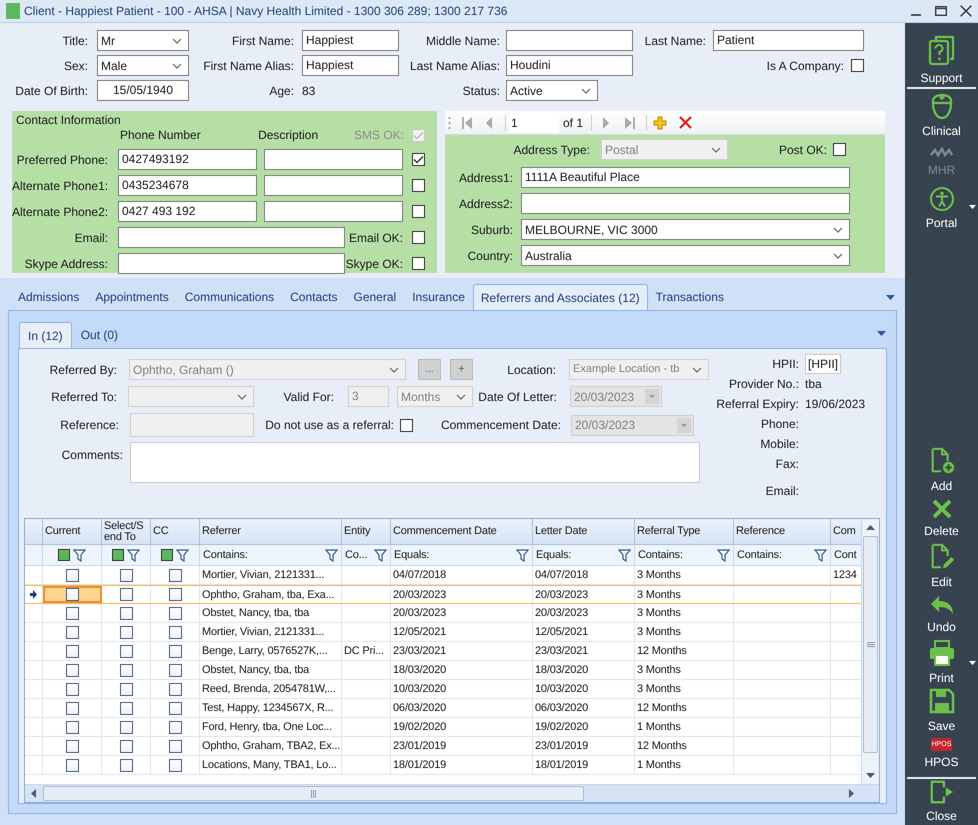 The height and width of the screenshot is (825, 978). Describe the element at coordinates (630, 123) in the screenshot. I see `last-page-icon` at that location.